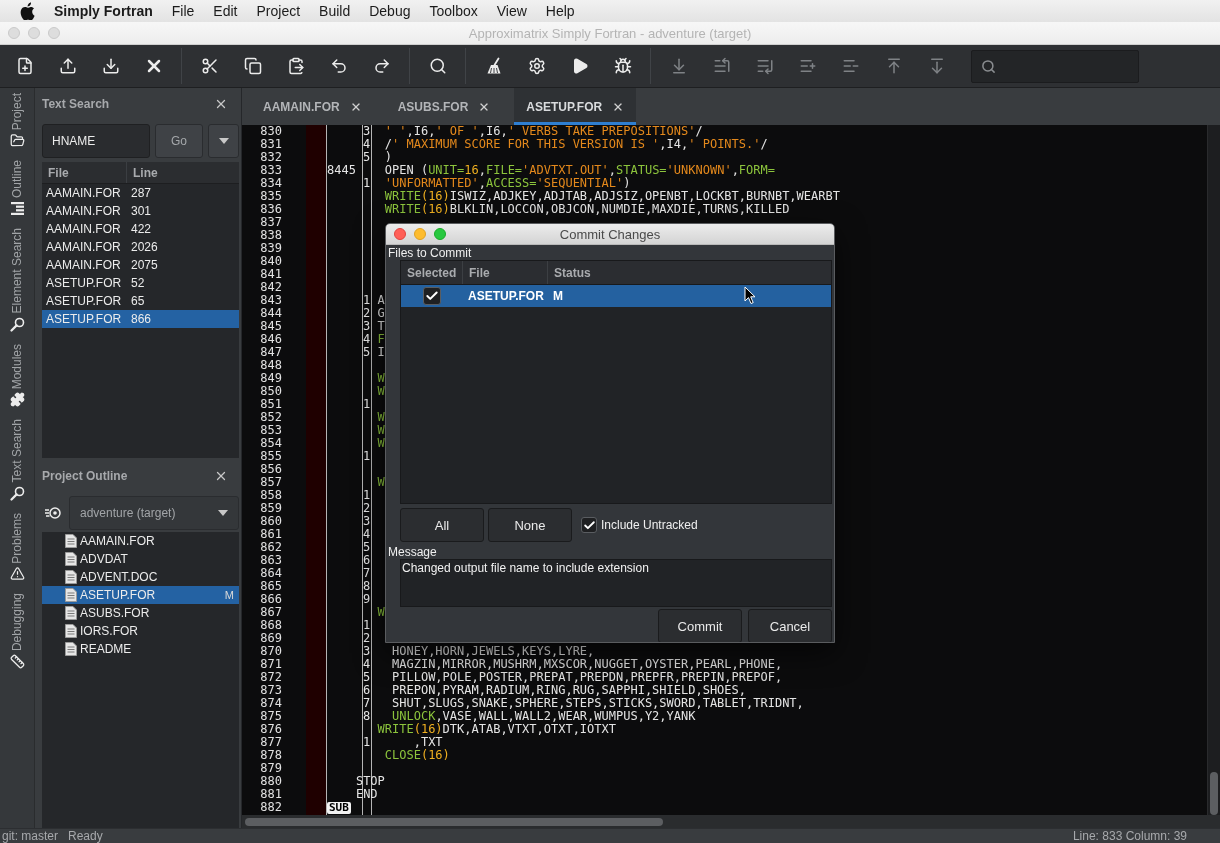 The width and height of the screenshot is (1220, 843). I want to click on continuation-mark: 7, so click(367, 573).